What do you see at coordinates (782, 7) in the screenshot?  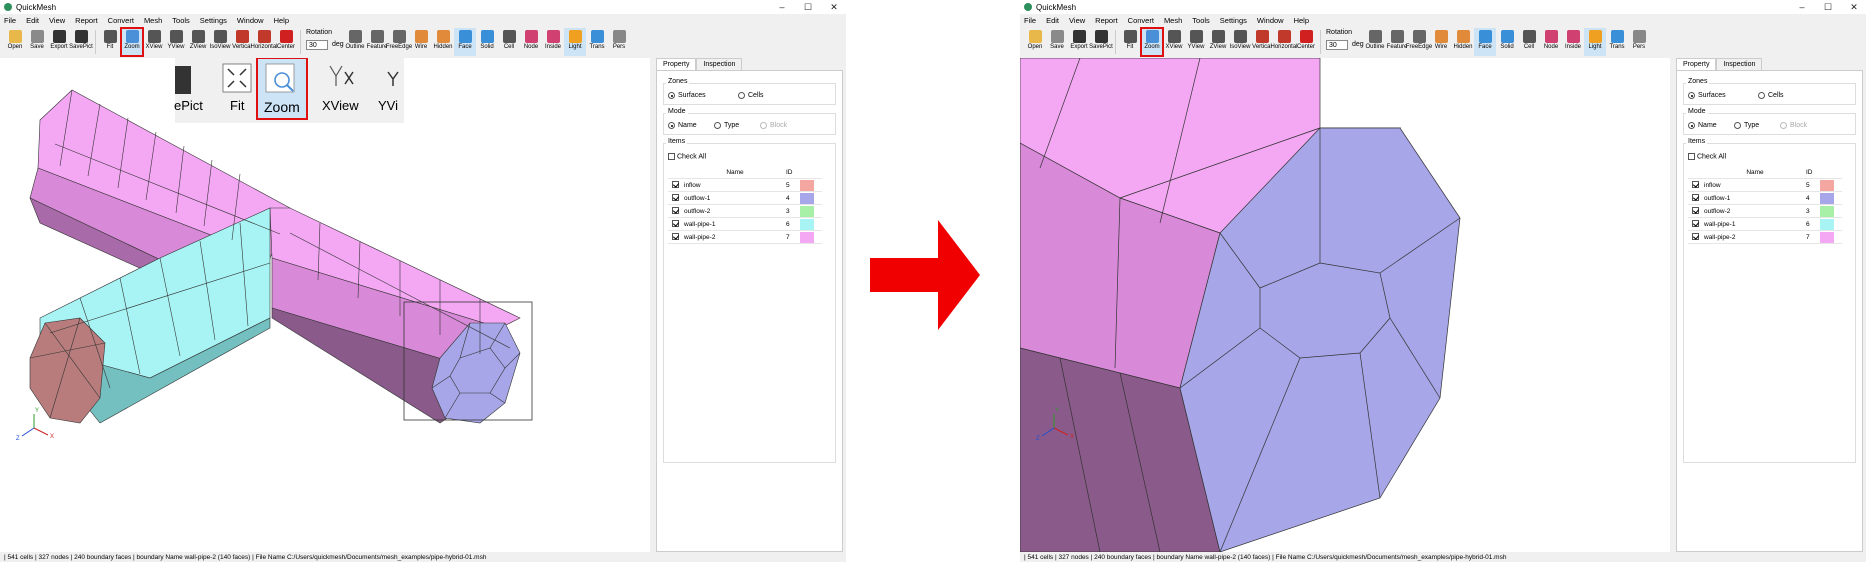 I see `minimize-button: –` at bounding box center [782, 7].